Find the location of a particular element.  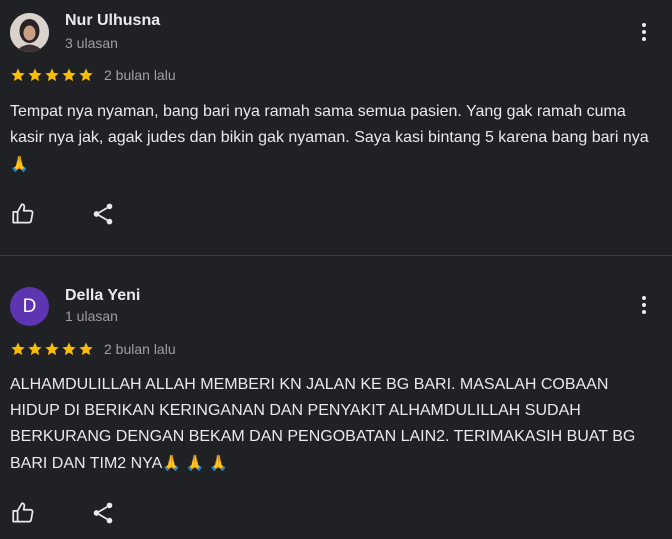

pray-emoji: 🙏 is located at coordinates (19, 164).